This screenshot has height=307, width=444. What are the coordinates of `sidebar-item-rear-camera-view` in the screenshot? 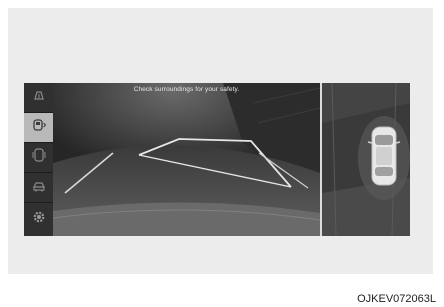 It's located at (38, 128).